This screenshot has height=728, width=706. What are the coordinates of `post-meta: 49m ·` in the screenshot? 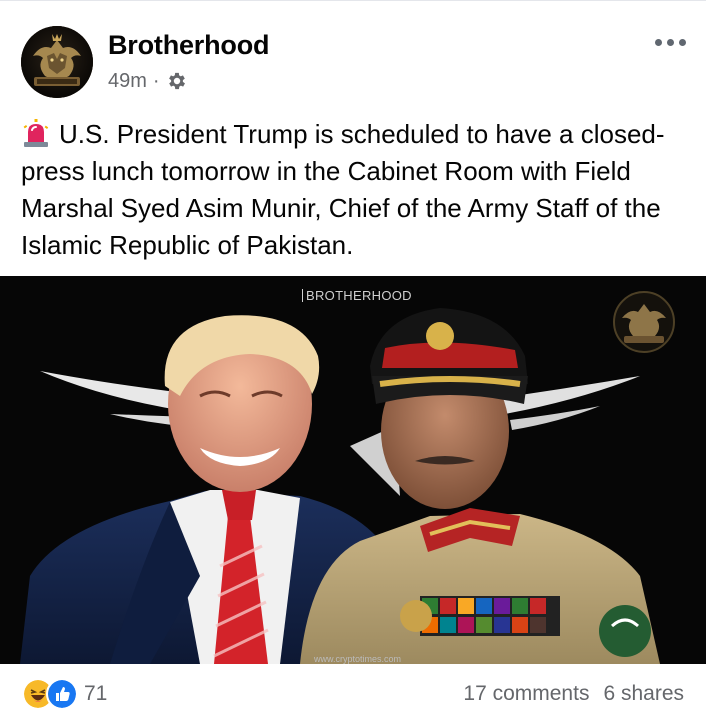 It's located at (148, 81).